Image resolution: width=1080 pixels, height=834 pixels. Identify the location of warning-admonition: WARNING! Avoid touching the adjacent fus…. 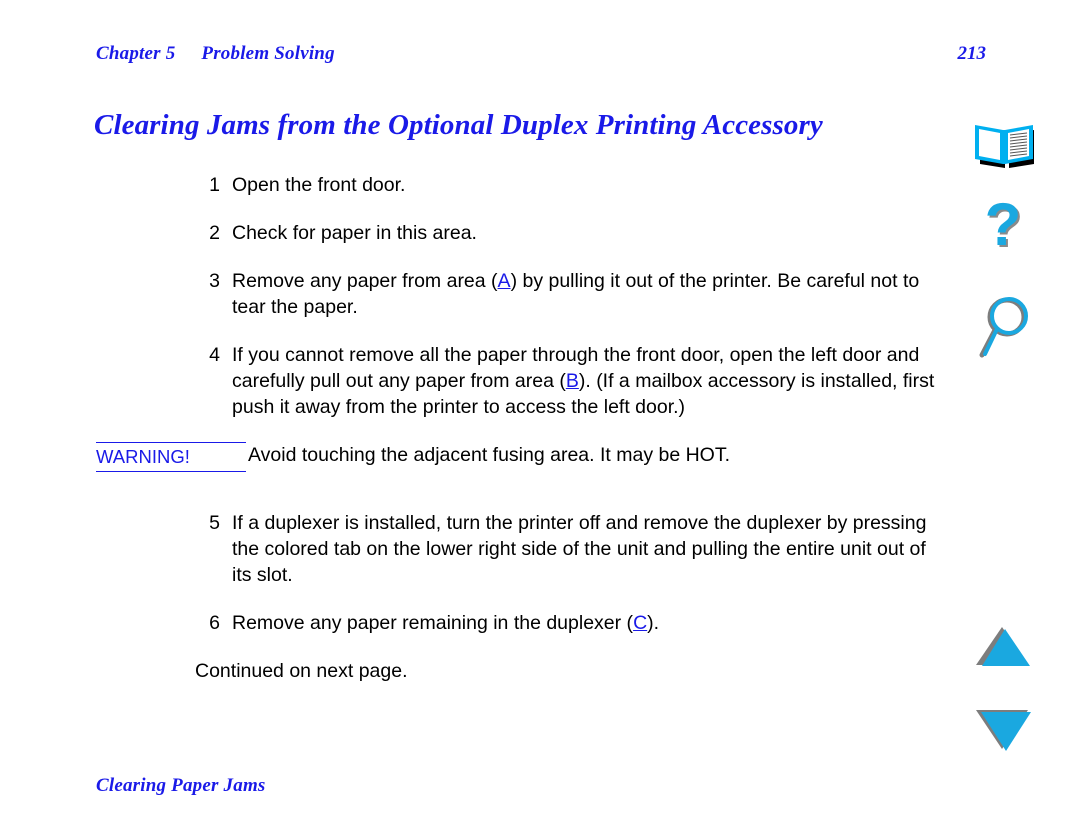
(470, 464).